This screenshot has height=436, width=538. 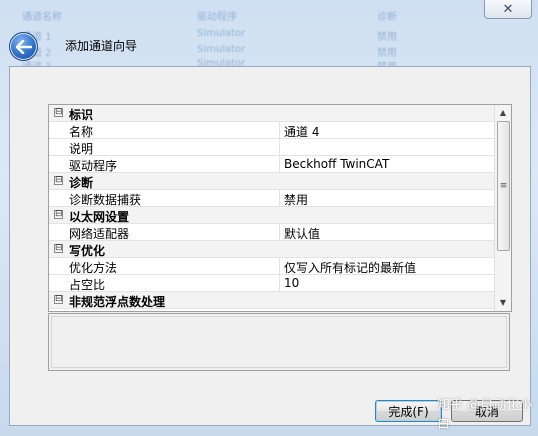 I want to click on close-button: ✕, so click(x=508, y=9).